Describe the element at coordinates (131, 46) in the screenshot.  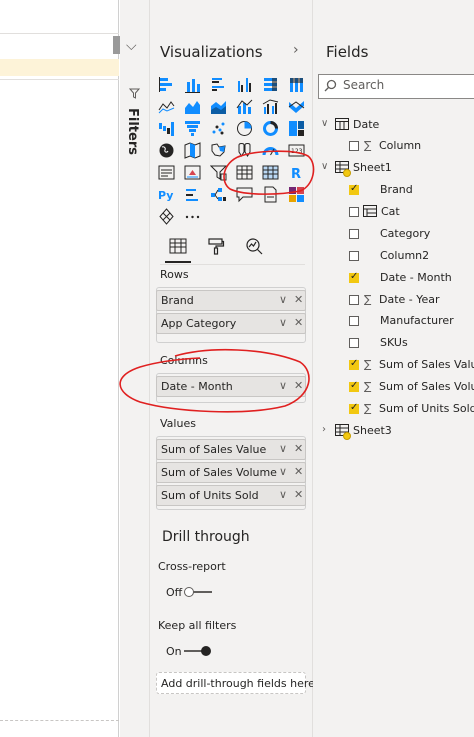
I see `chevron-down-icon: ⌵` at that location.